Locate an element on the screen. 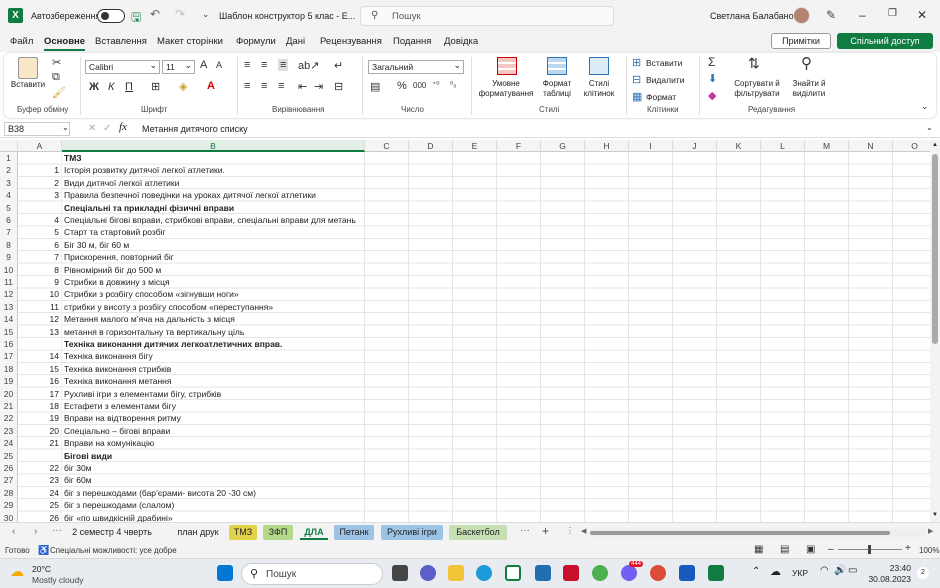 The width and height of the screenshot is (940, 588). clear-icon: ◆ is located at coordinates (712, 95).